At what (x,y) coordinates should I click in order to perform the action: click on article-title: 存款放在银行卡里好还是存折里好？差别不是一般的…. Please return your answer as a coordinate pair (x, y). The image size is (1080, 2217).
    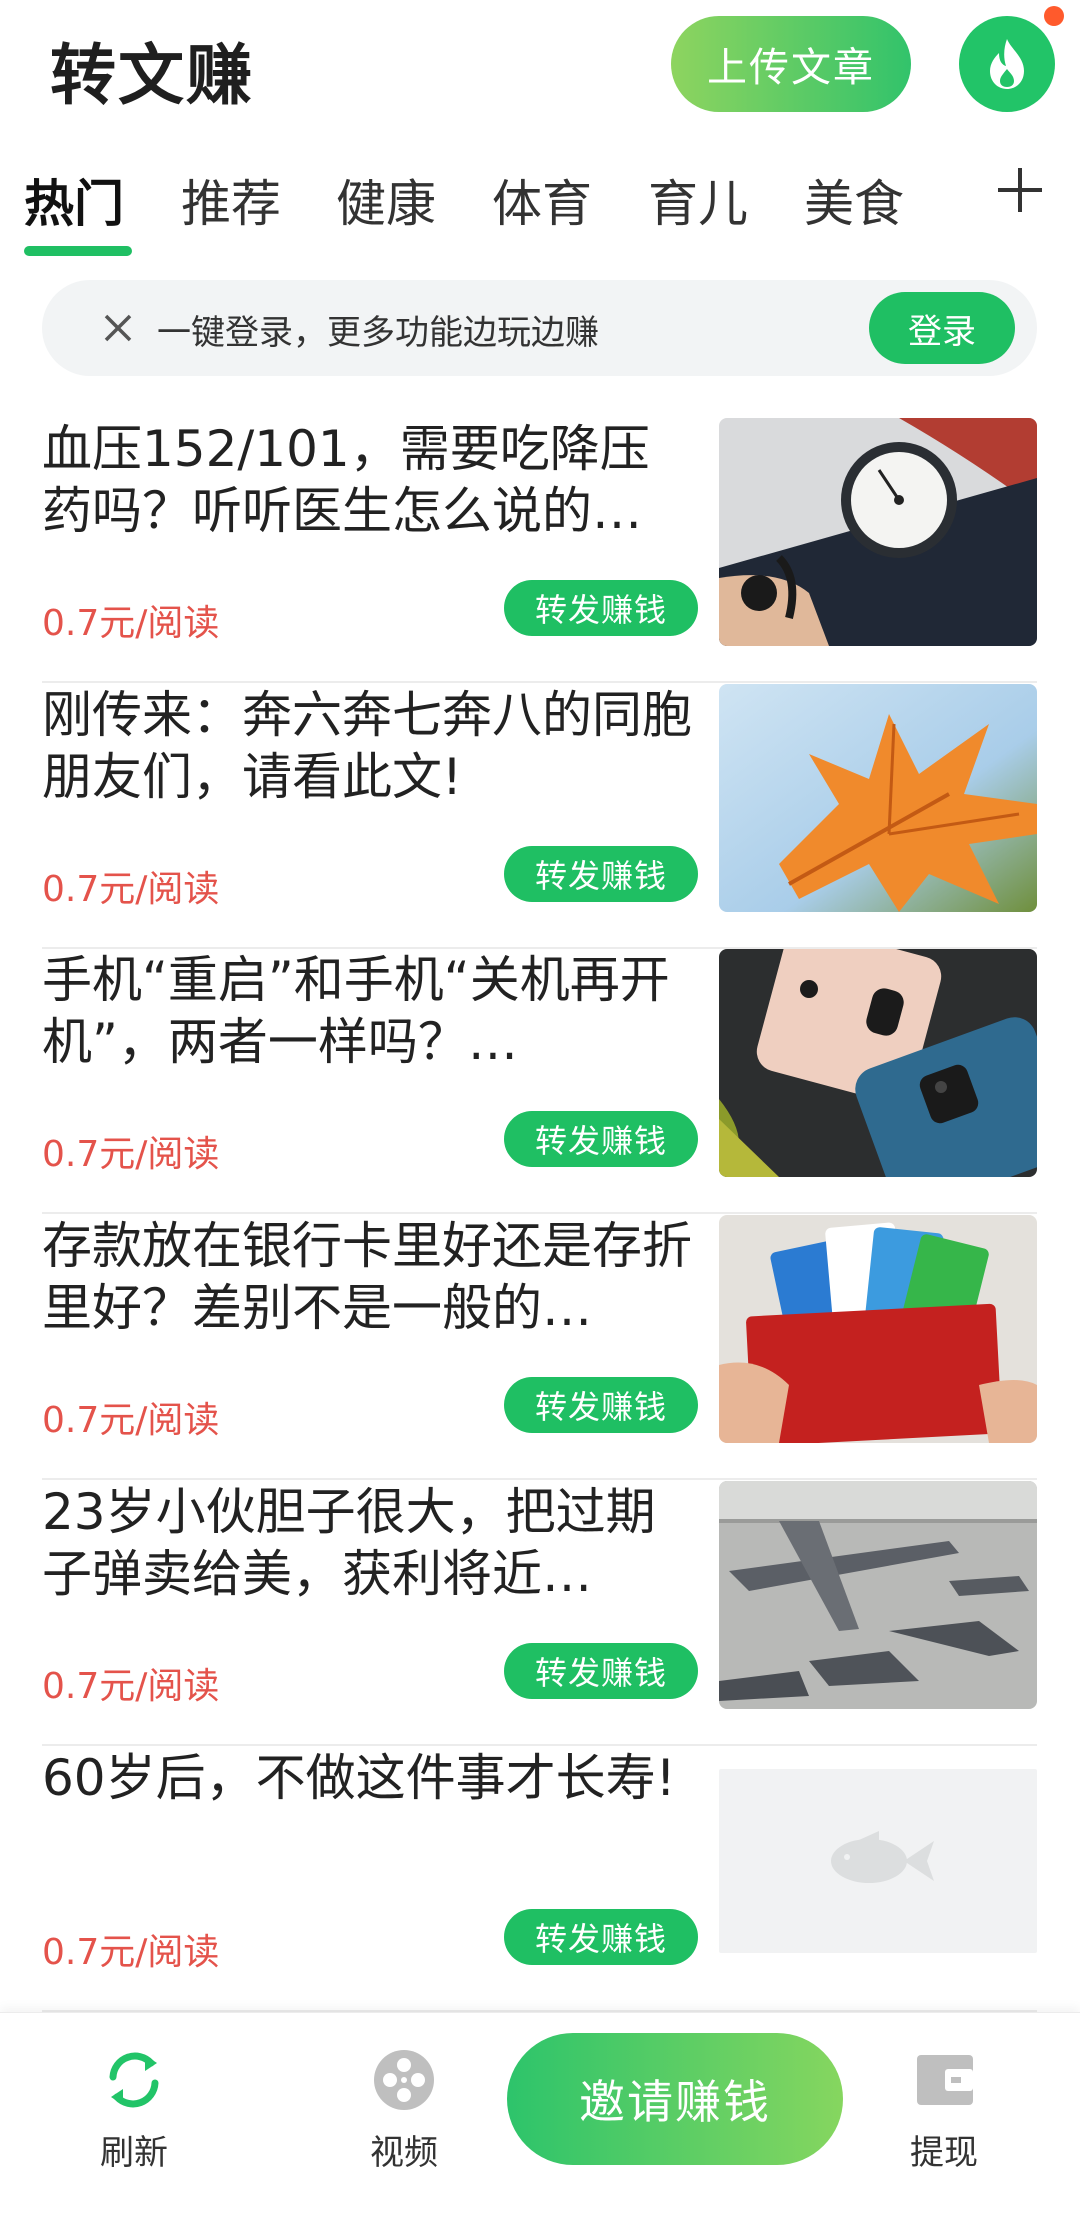
    Looking at the image, I should click on (367, 1277).